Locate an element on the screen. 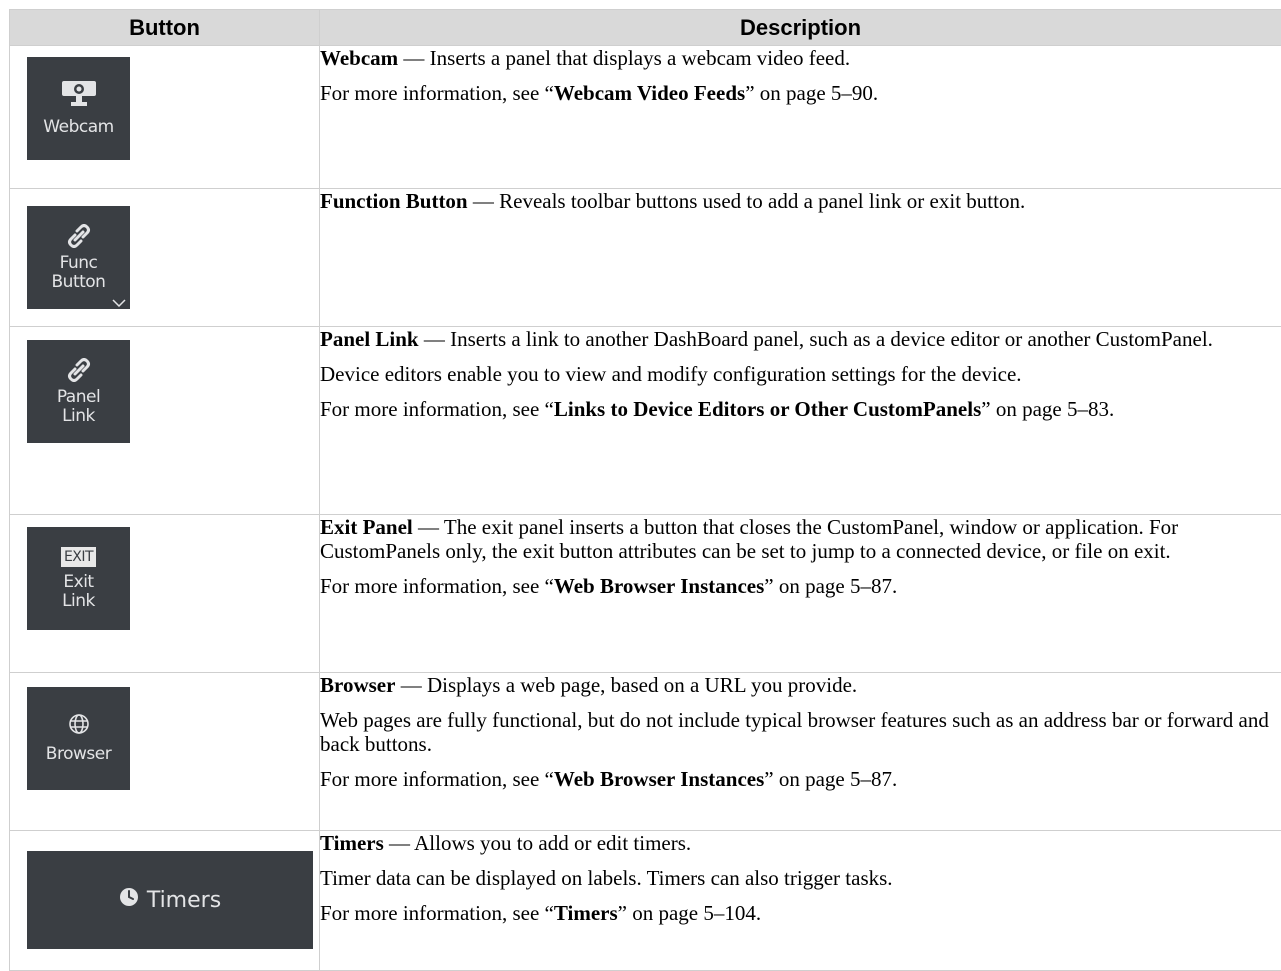  globe-icon is located at coordinates (79, 724).